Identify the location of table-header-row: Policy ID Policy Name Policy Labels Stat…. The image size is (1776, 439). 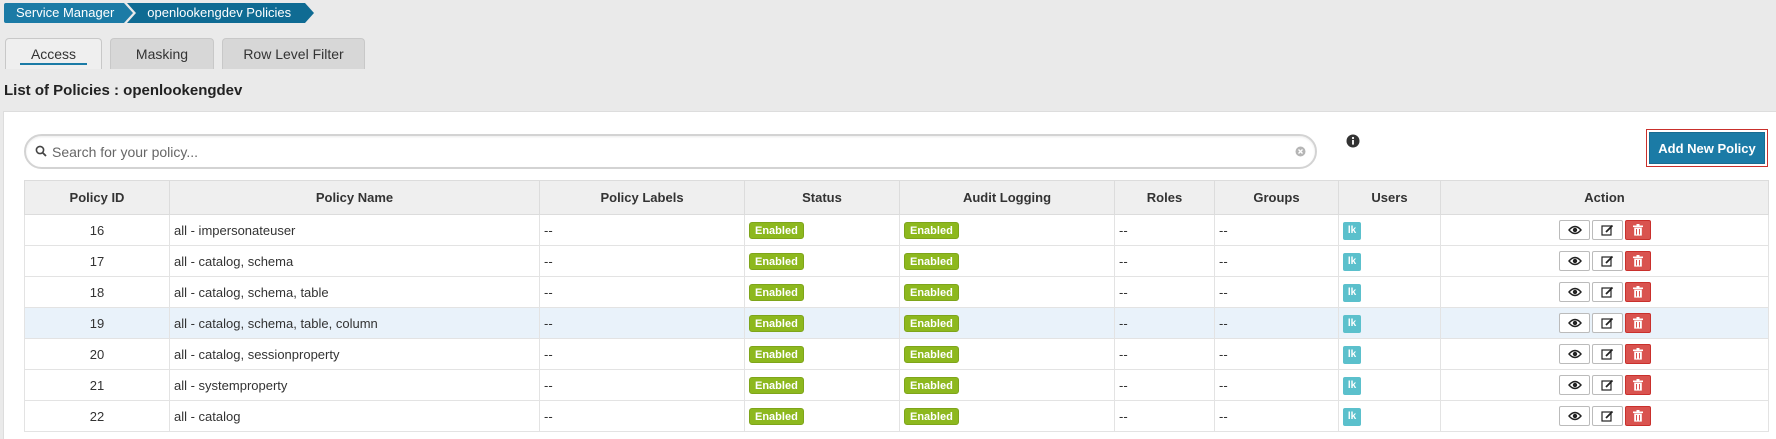
(896, 197).